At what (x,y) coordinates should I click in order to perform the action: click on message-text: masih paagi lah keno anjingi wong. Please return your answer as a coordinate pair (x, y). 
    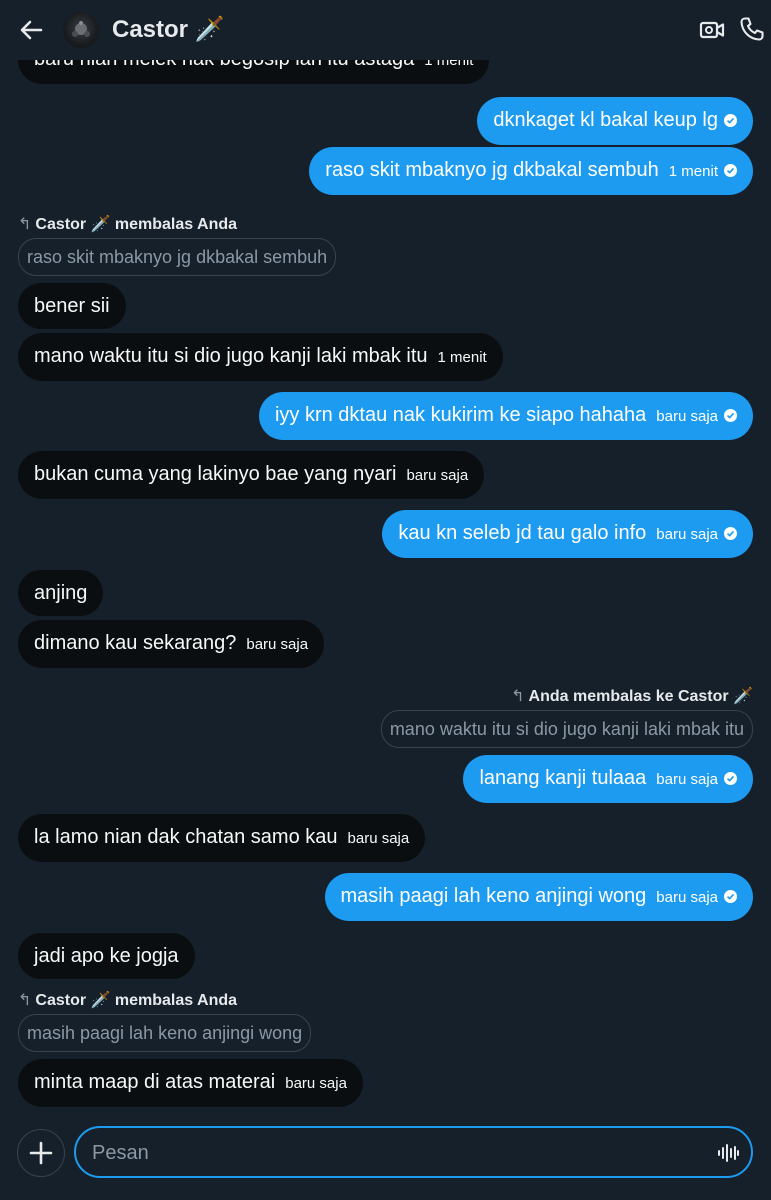
    Looking at the image, I should click on (493, 896).